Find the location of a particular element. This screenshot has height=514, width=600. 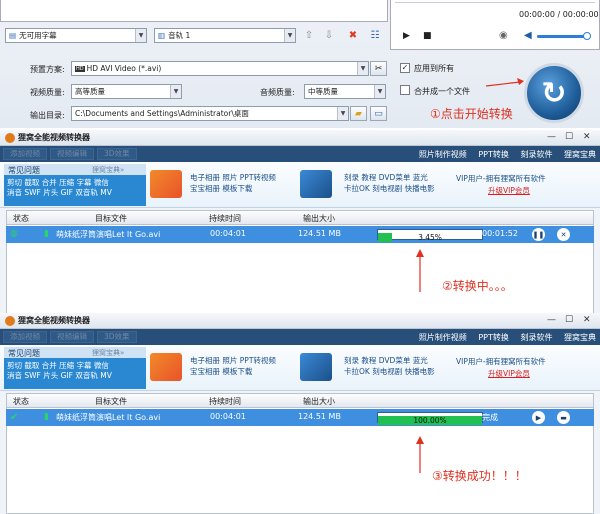

open-folder-button: ▬ is located at coordinates (563, 417).